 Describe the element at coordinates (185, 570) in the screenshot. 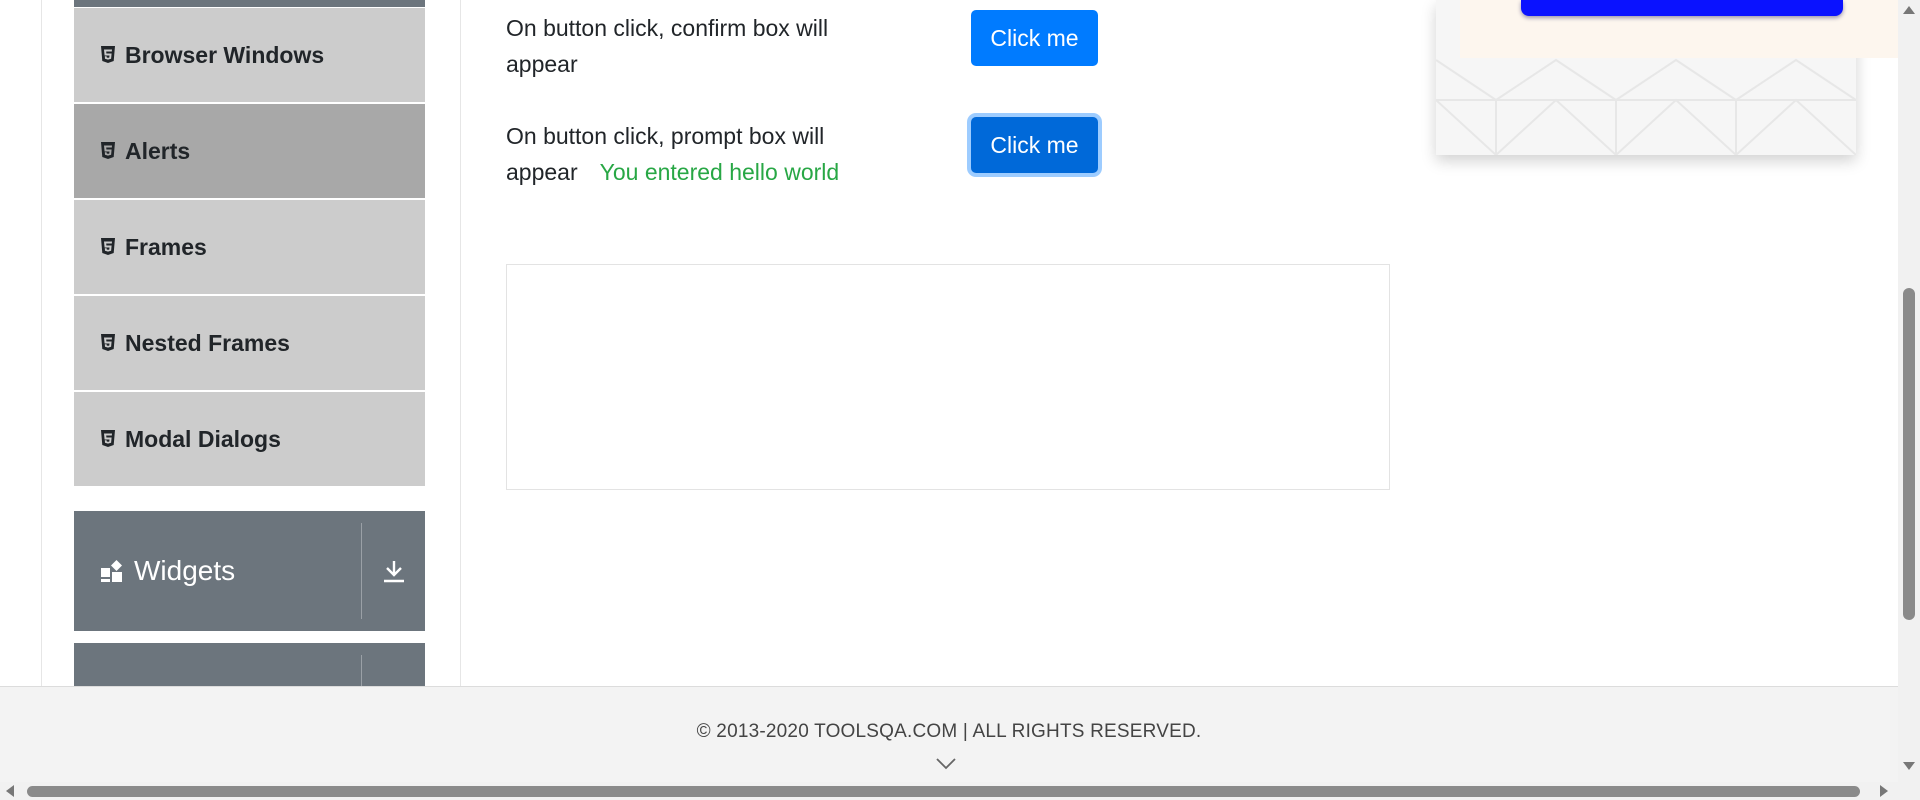

I see `group-label: Widgets` at that location.